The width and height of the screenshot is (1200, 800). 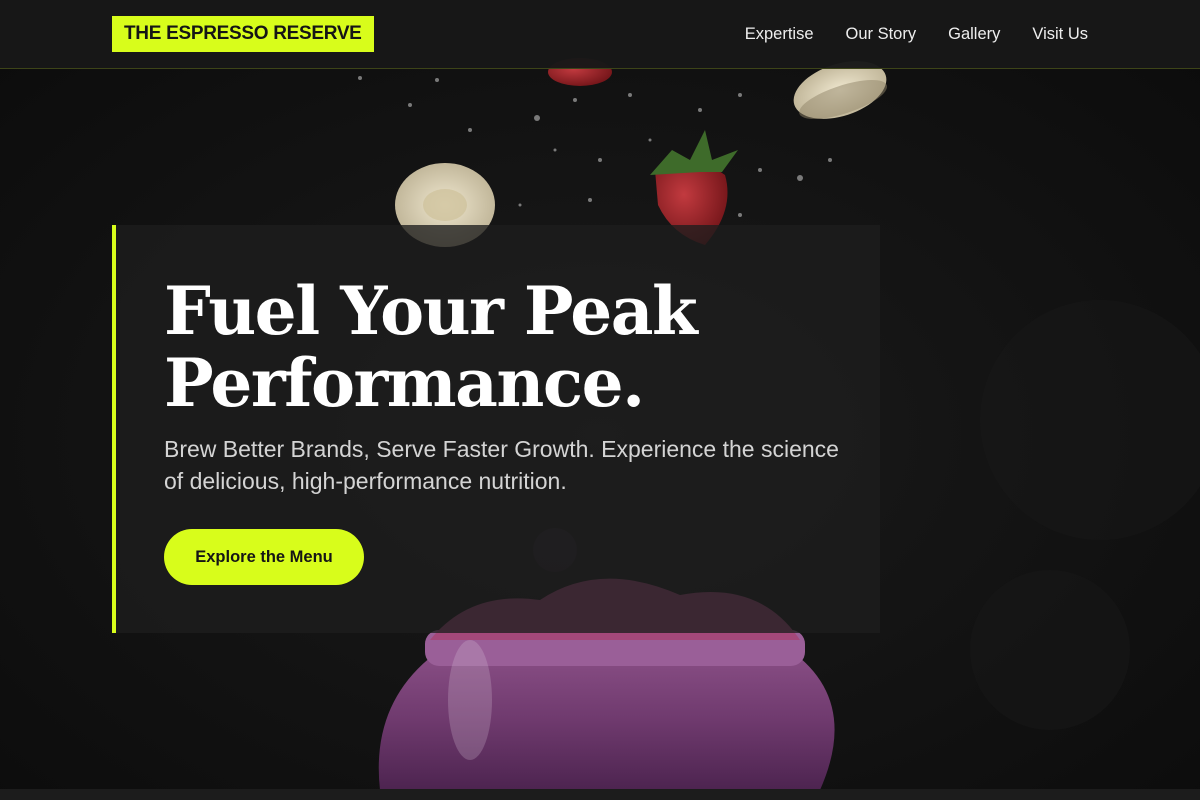 I want to click on nav-link-expertise: Expertise, so click(x=779, y=34).